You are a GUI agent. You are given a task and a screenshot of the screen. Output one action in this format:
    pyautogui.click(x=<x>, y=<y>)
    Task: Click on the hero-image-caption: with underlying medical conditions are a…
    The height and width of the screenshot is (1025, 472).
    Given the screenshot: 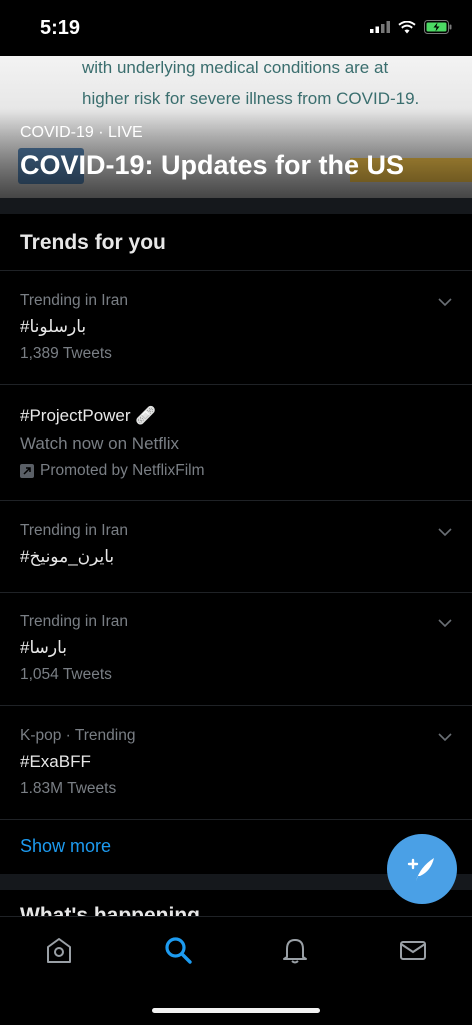 What is the action you would take?
    pyautogui.click(x=262, y=85)
    